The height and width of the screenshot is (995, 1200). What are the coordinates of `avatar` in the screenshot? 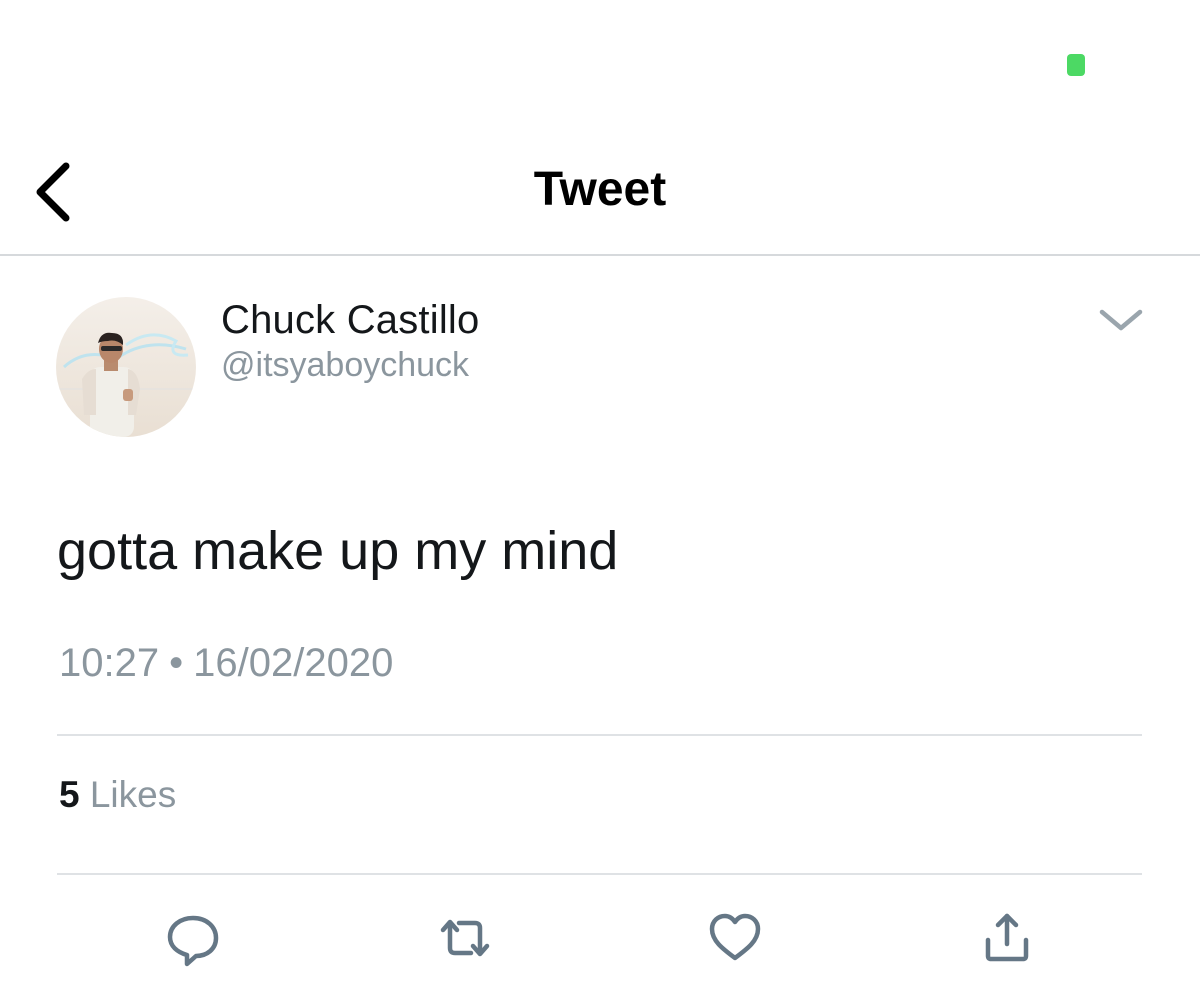 It's located at (126, 367).